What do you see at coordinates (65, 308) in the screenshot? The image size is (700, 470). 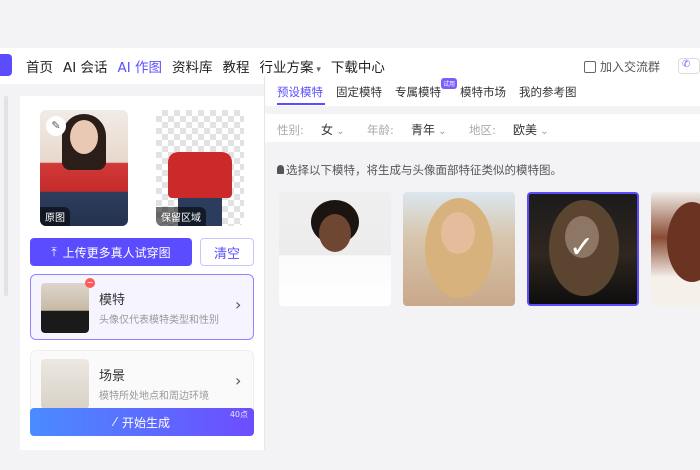 I see `model-thumbnail` at bounding box center [65, 308].